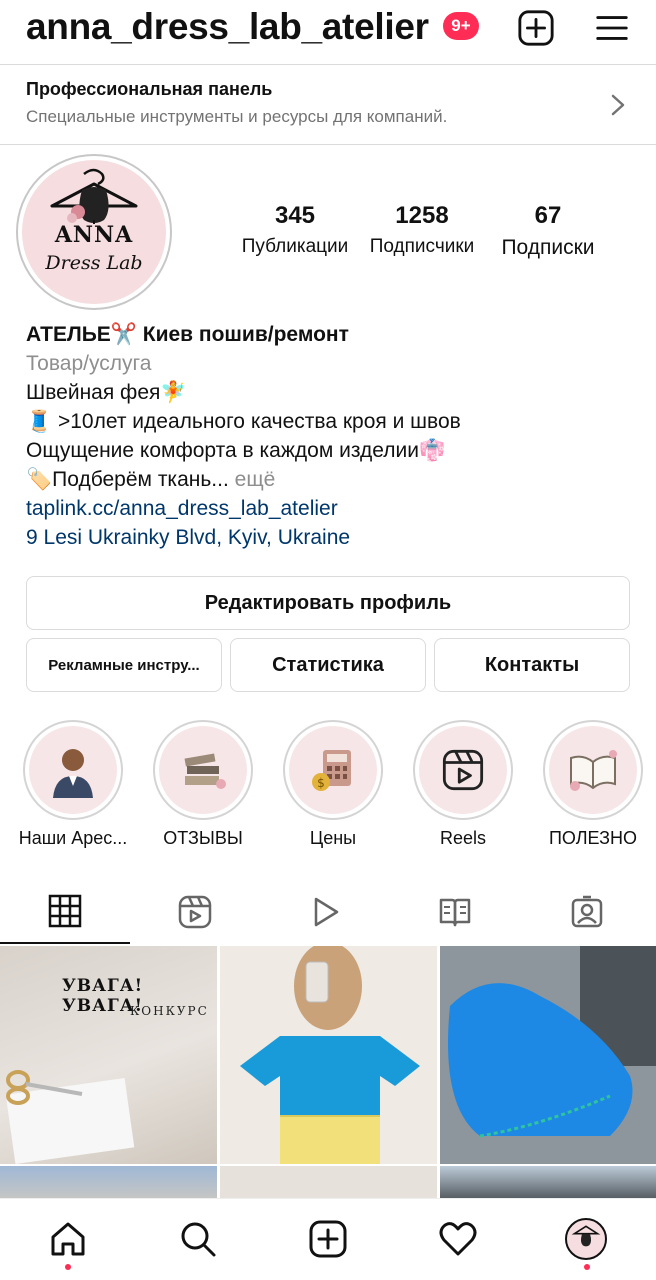 The image size is (656, 1280). I want to click on post-thumbnail: УВАГА! УВАГА! КОНКУРС, so click(108, 1055).